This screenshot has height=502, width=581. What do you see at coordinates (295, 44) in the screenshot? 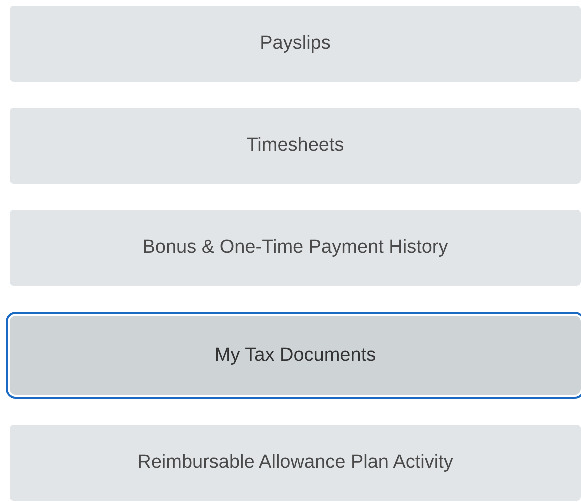
I see `menu-button: Payslips` at bounding box center [295, 44].